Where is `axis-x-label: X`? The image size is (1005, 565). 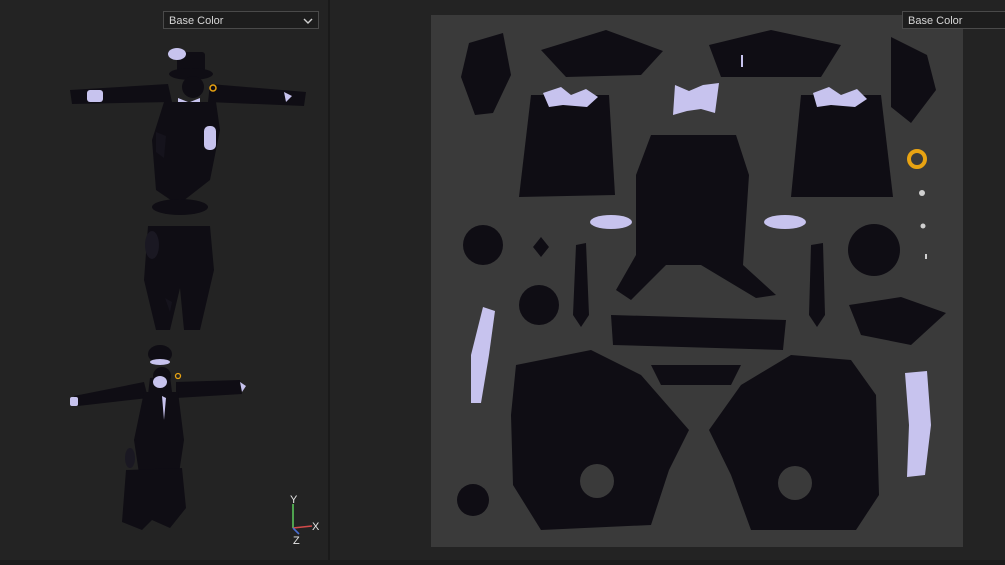
axis-x-label: X is located at coordinates (316, 527).